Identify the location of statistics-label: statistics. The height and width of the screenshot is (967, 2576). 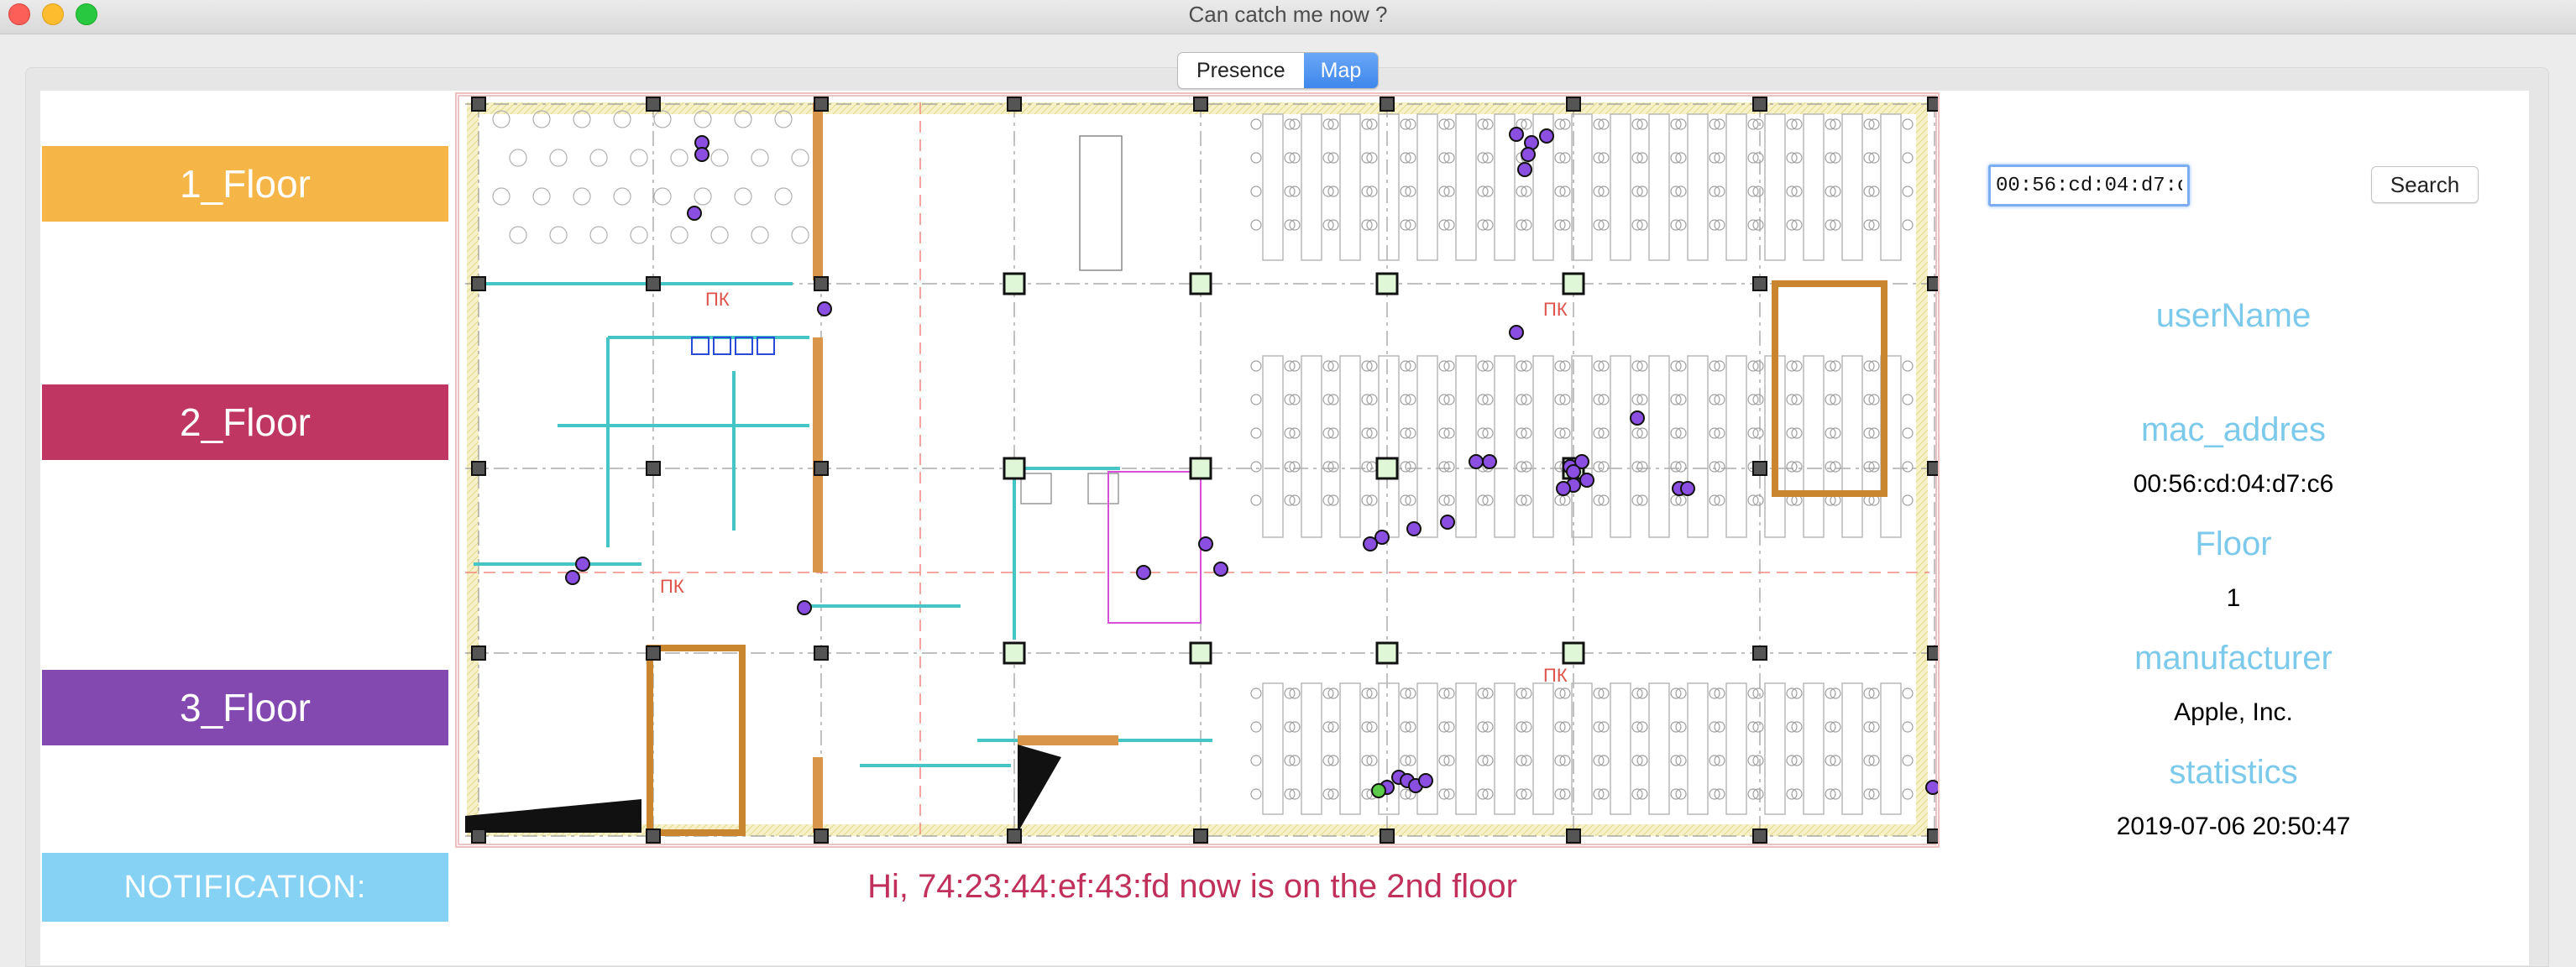
(2233, 772).